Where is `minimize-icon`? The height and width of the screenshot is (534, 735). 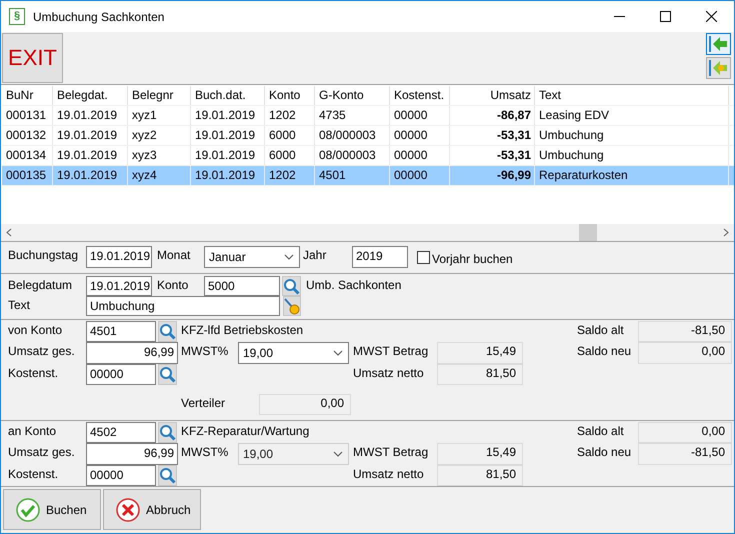 minimize-icon is located at coordinates (619, 16).